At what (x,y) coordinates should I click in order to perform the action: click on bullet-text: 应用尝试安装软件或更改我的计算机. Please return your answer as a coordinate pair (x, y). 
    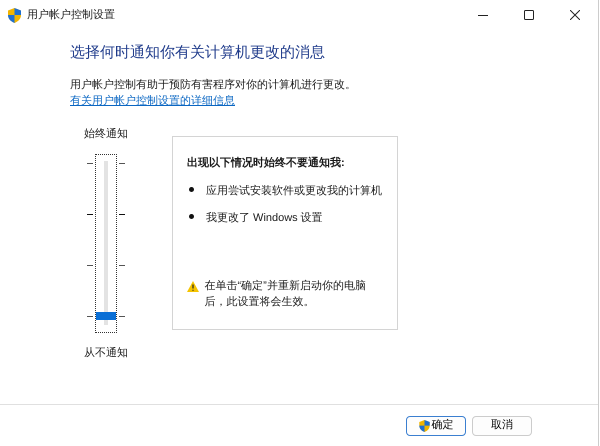
    Looking at the image, I should click on (294, 191).